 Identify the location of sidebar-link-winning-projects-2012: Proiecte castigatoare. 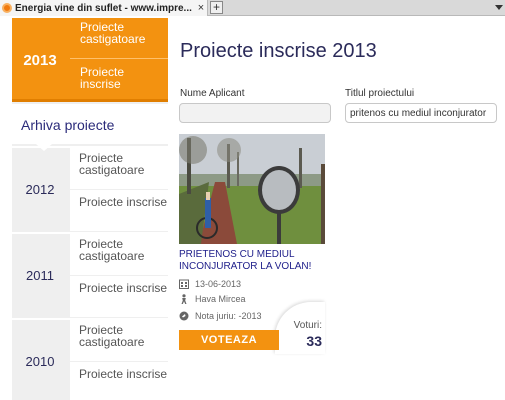
(119, 168).